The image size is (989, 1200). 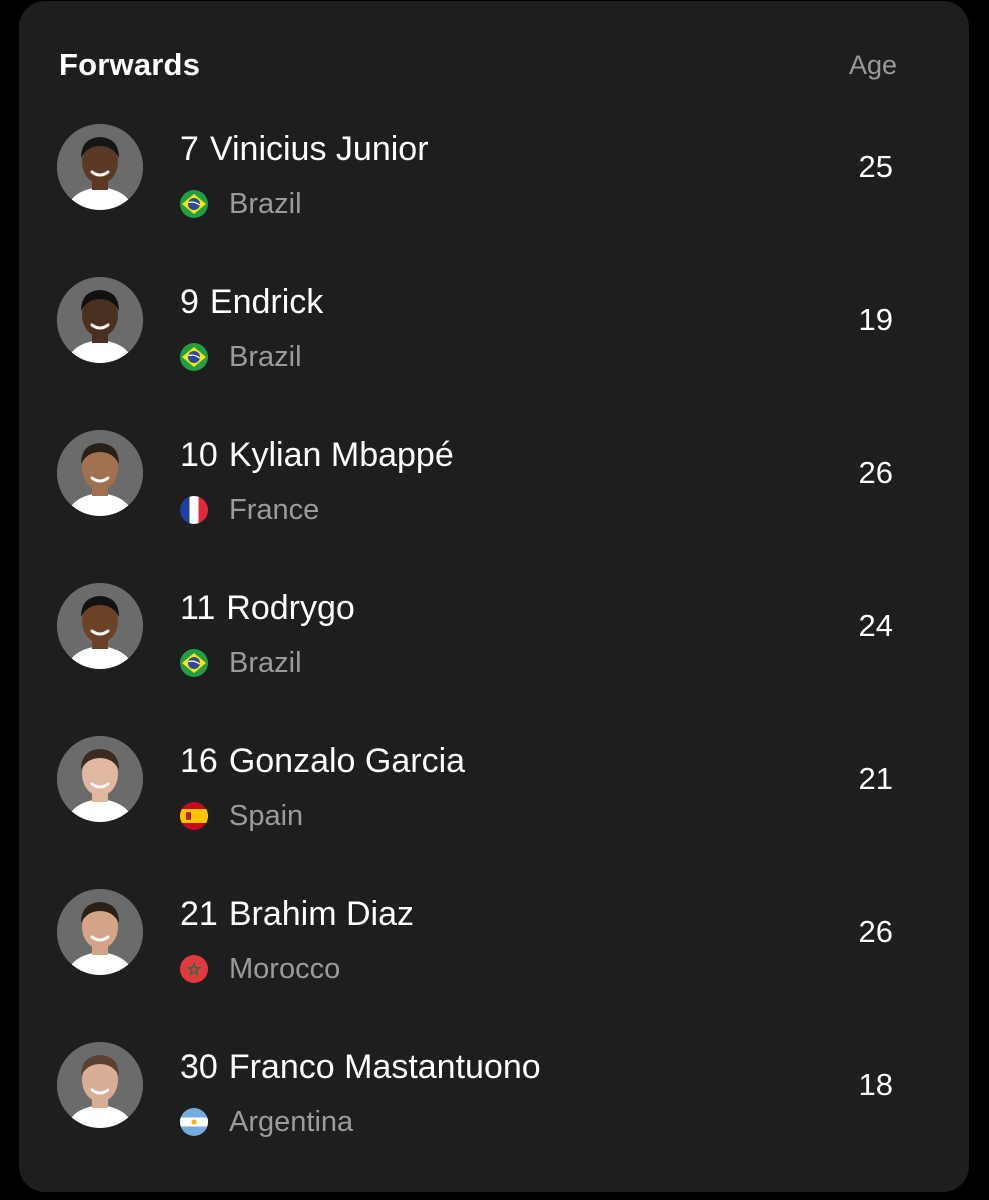 What do you see at coordinates (494, 1118) in the screenshot?
I see `player-row: 30 Franco Mastantuono Argentina 18` at bounding box center [494, 1118].